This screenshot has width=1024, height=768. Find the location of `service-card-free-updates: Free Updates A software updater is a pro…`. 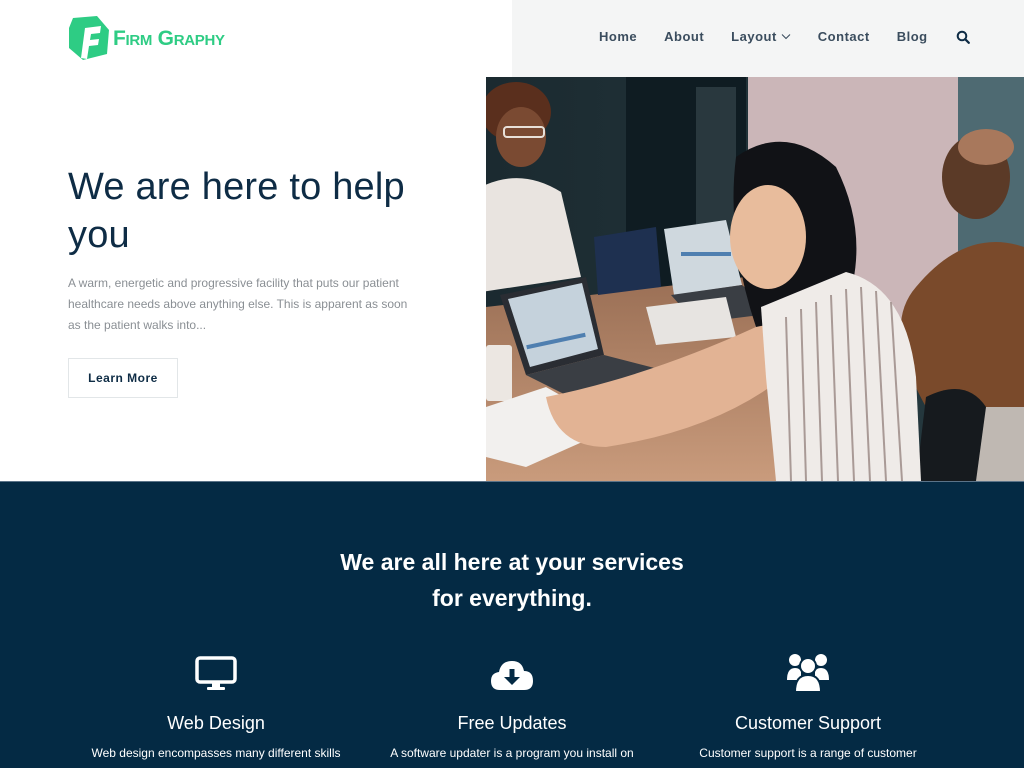

service-card-free-updates: Free Updates A software updater is a pro… is located at coordinates (512, 706).